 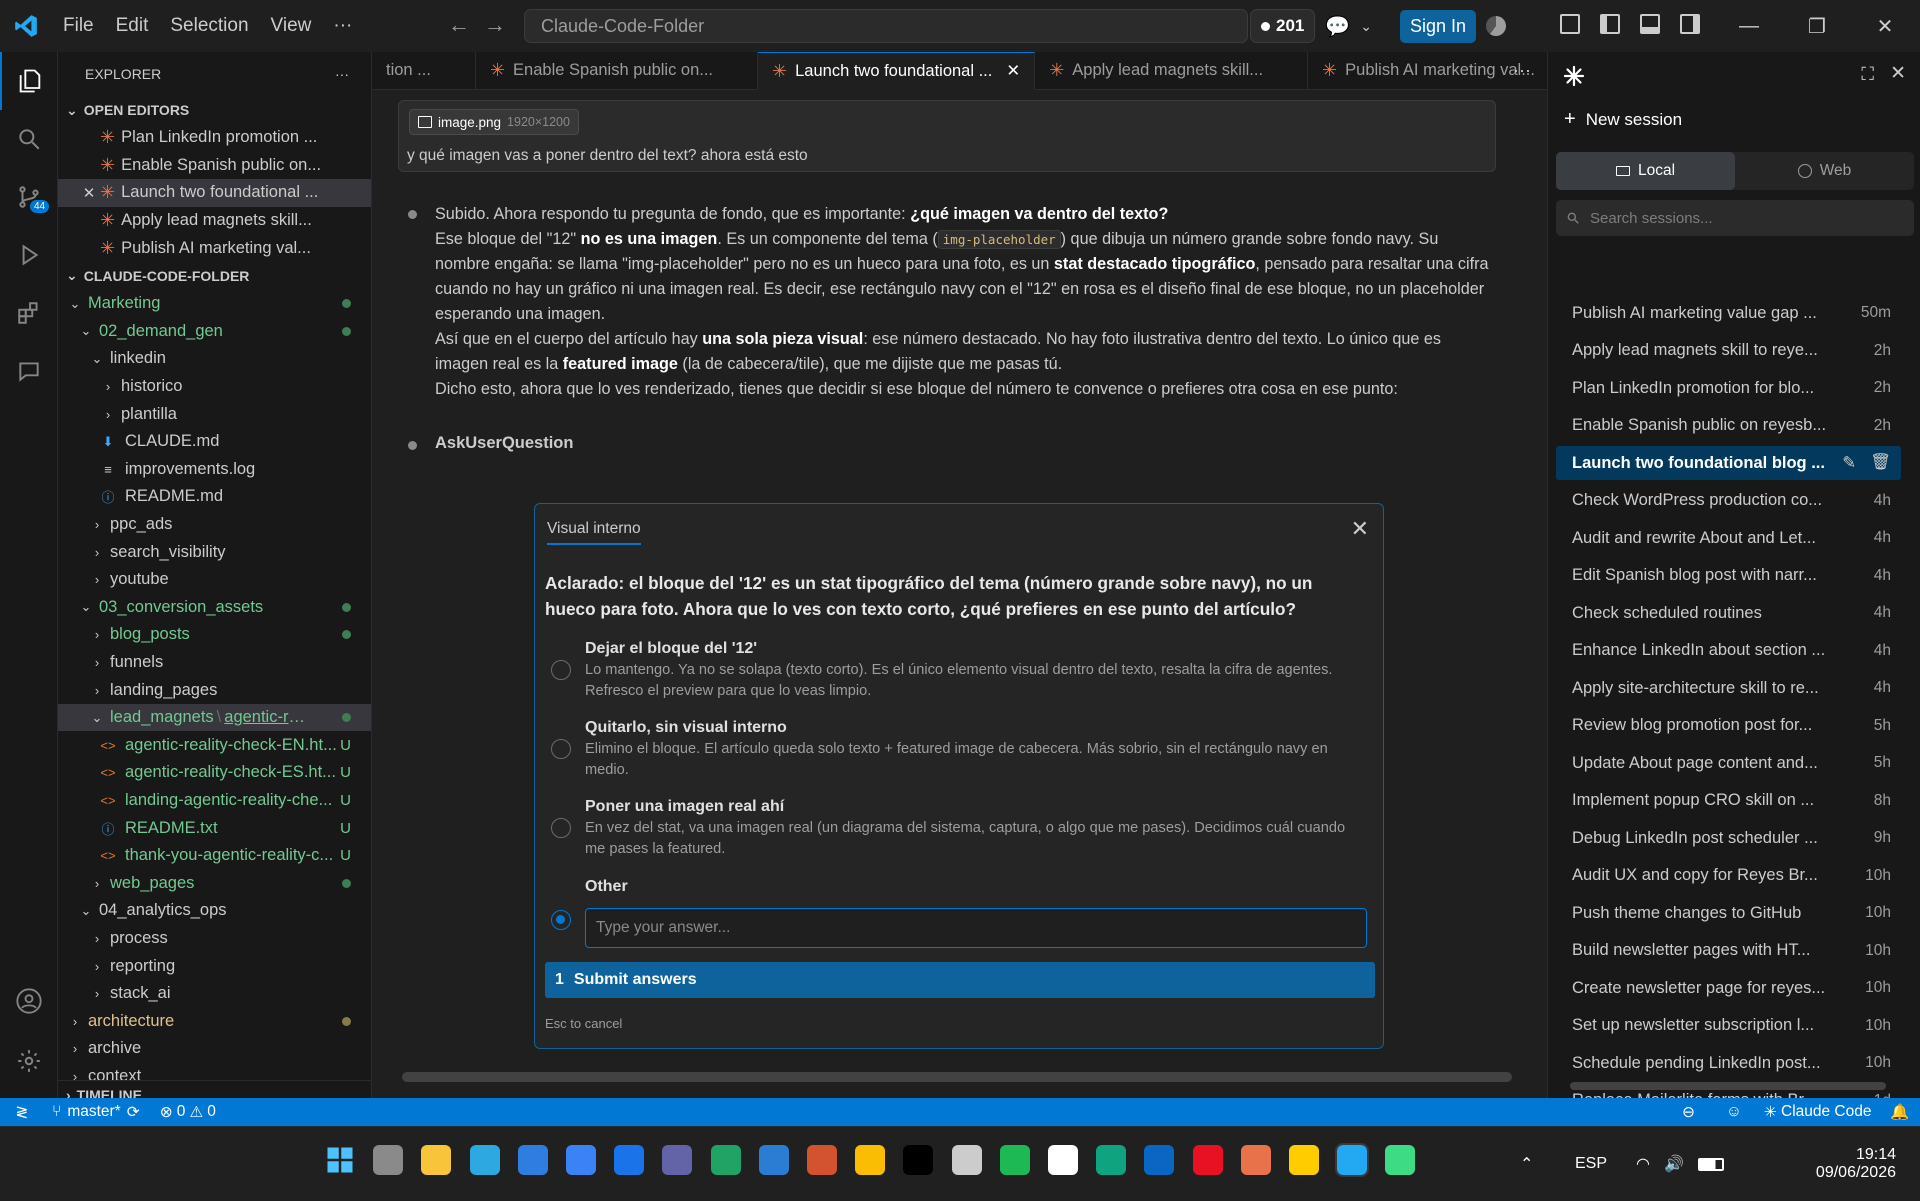 I want to click on source-control-icon: 44, so click(x=29, y=197).